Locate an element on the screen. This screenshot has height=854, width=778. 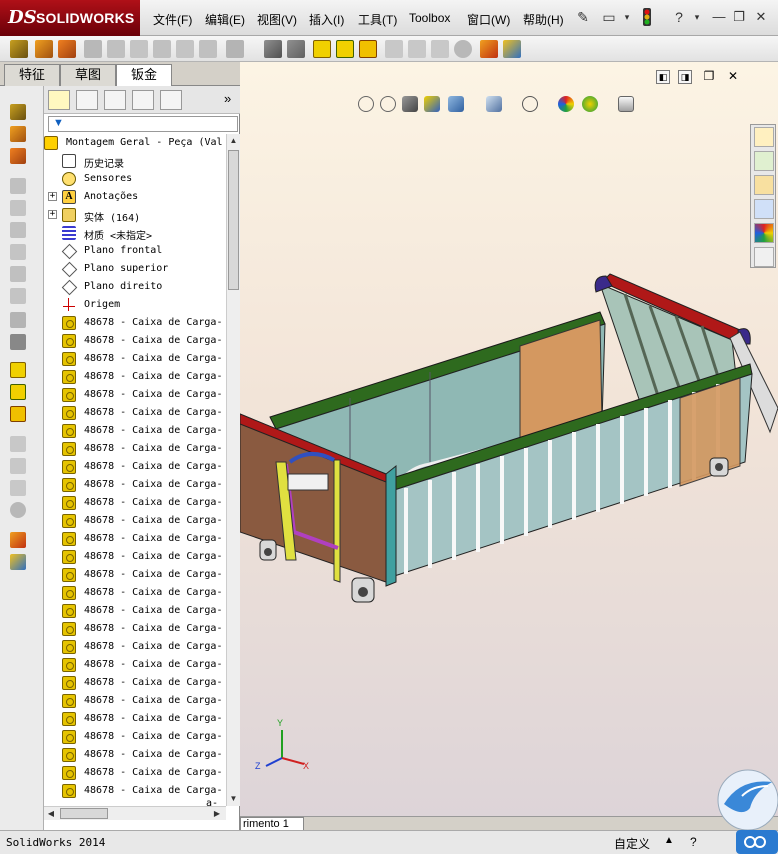
new-document-icon: ▭ is located at coordinates (609, 17).